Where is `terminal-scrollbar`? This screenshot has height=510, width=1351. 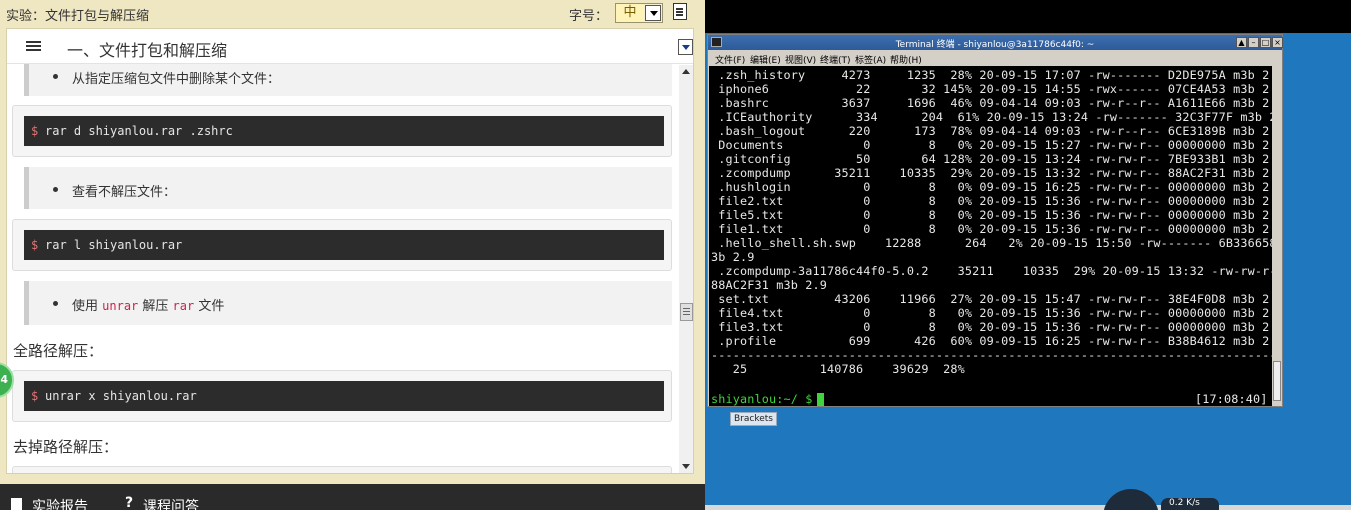
terminal-scrollbar is located at coordinates (1277, 236).